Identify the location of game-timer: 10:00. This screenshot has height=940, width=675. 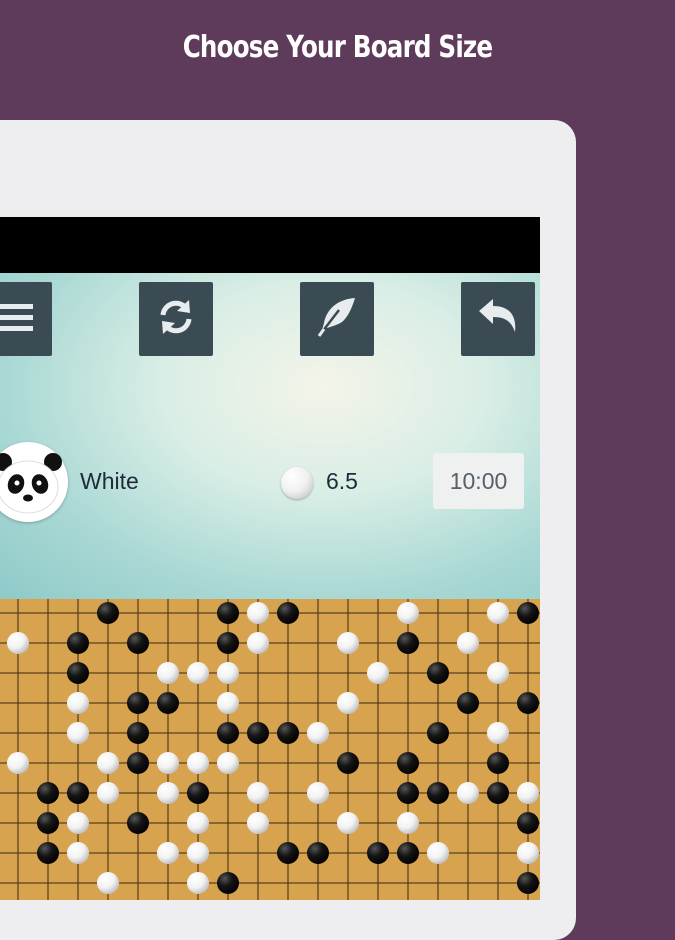
(478, 481).